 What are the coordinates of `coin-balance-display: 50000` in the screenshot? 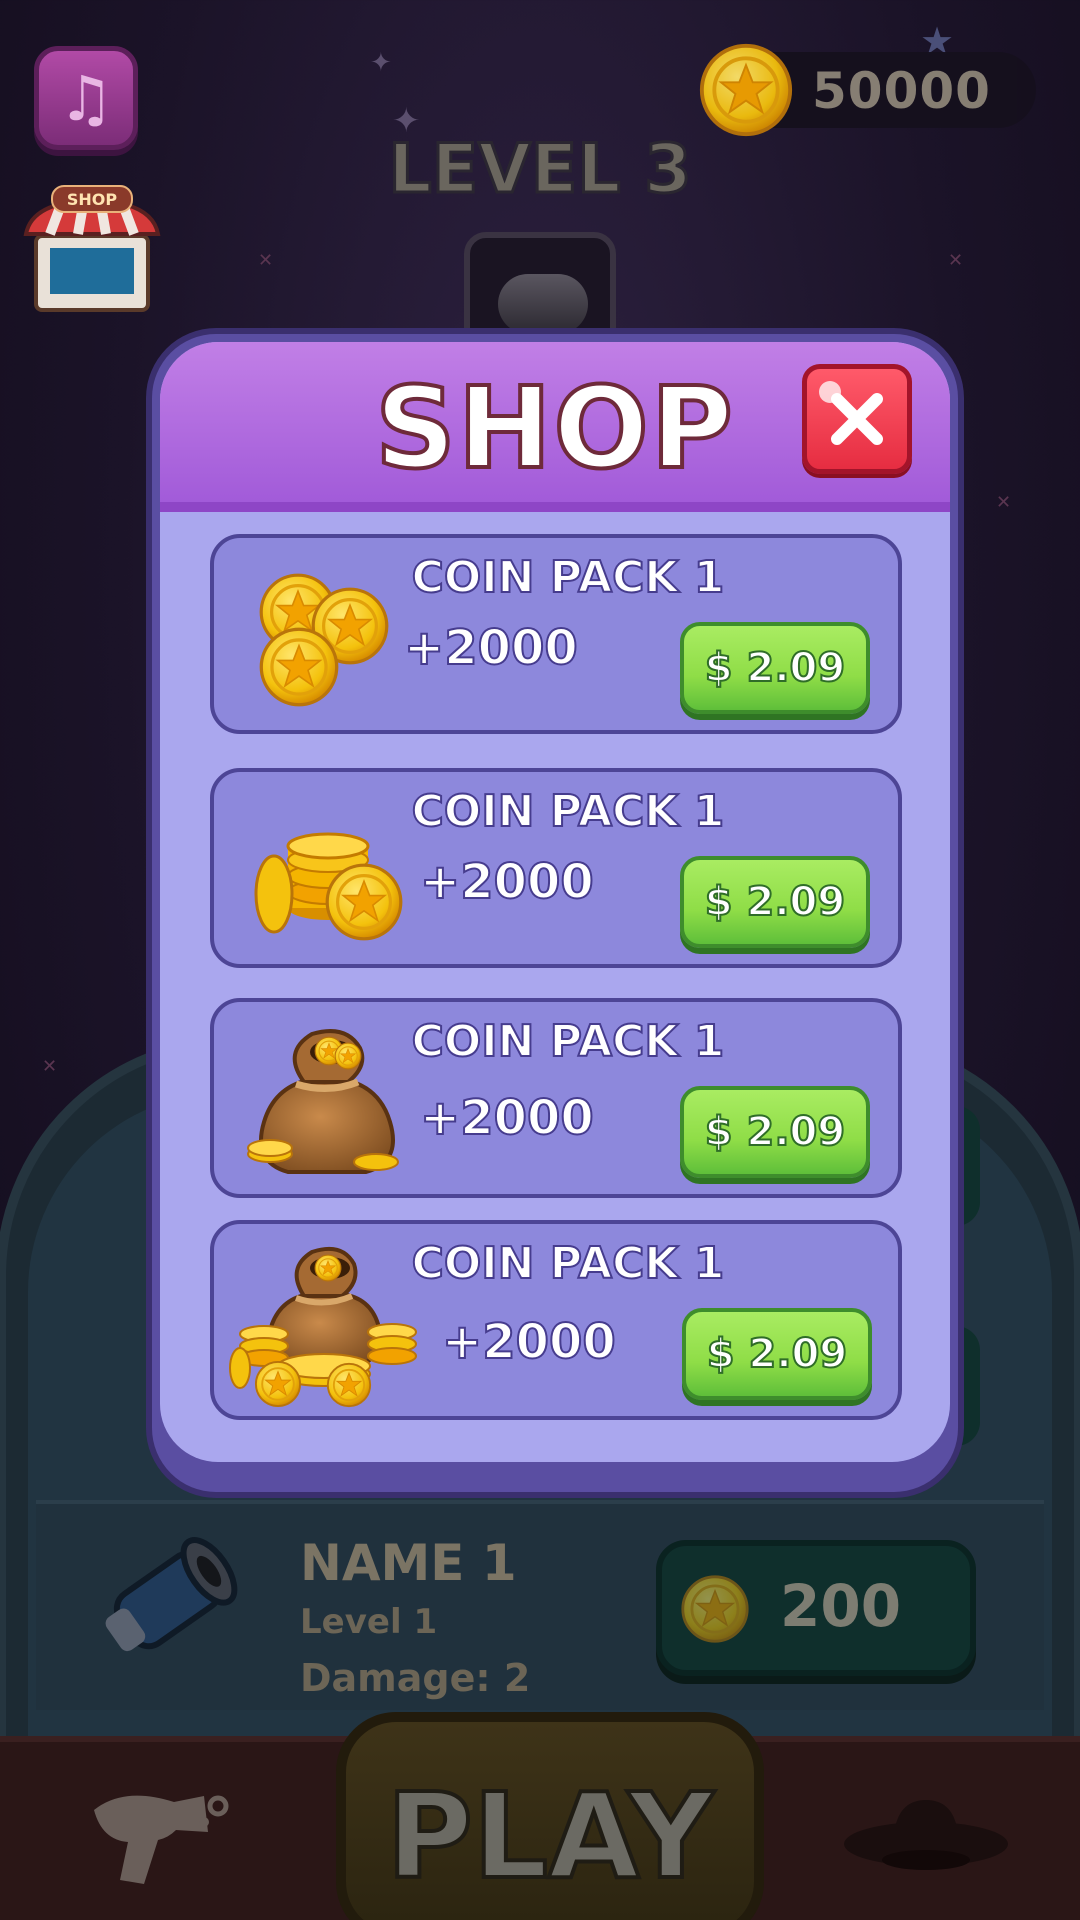 It's located at (868, 90).